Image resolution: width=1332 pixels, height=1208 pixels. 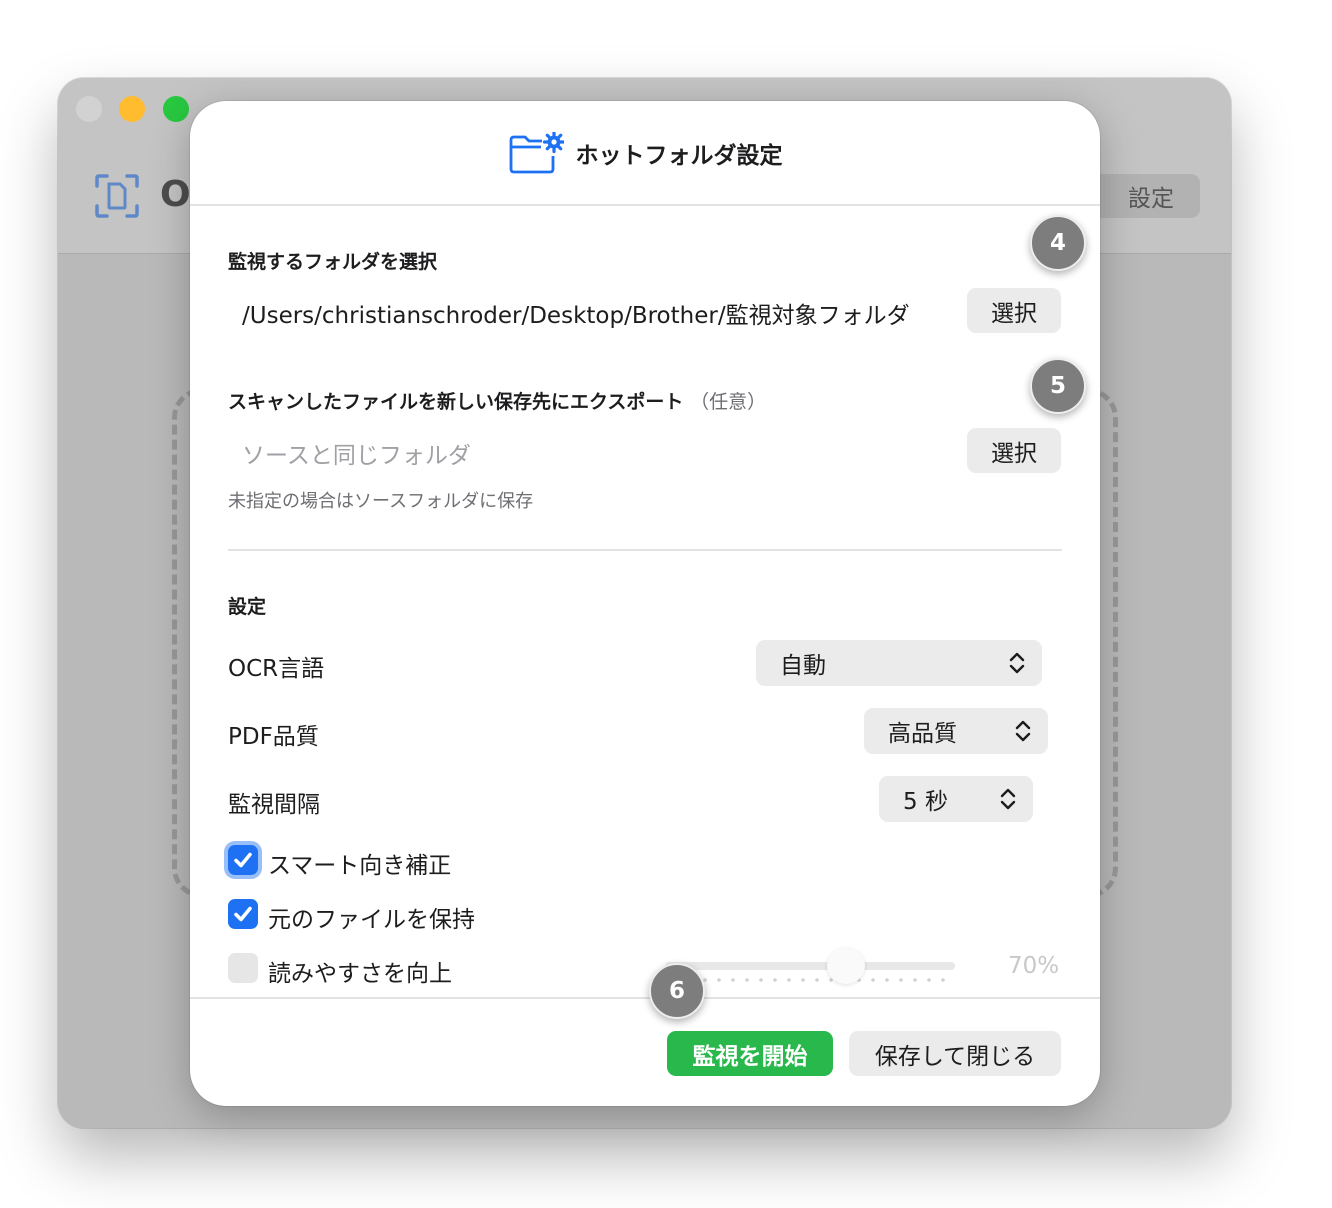 I want to click on readability-slider-track, so click(x=810, y=966).